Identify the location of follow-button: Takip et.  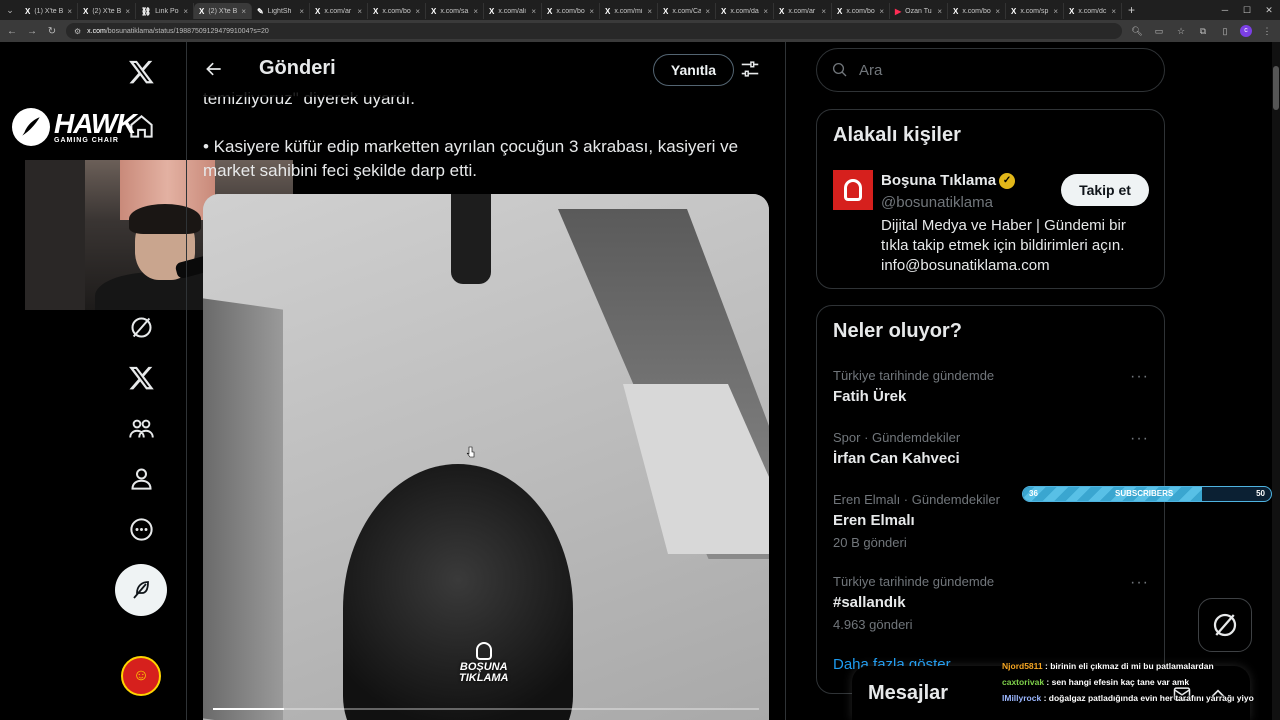
(1105, 190).